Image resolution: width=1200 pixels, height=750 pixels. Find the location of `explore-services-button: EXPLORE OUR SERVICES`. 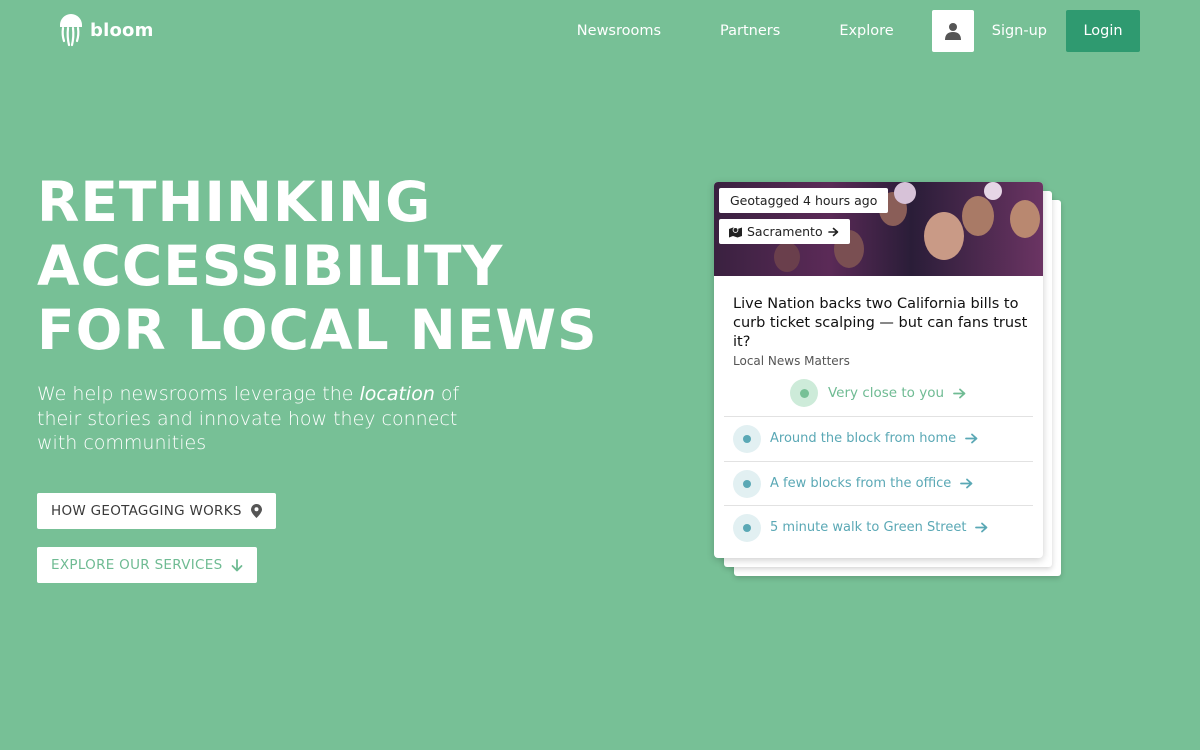

explore-services-button: EXPLORE OUR SERVICES is located at coordinates (147, 565).